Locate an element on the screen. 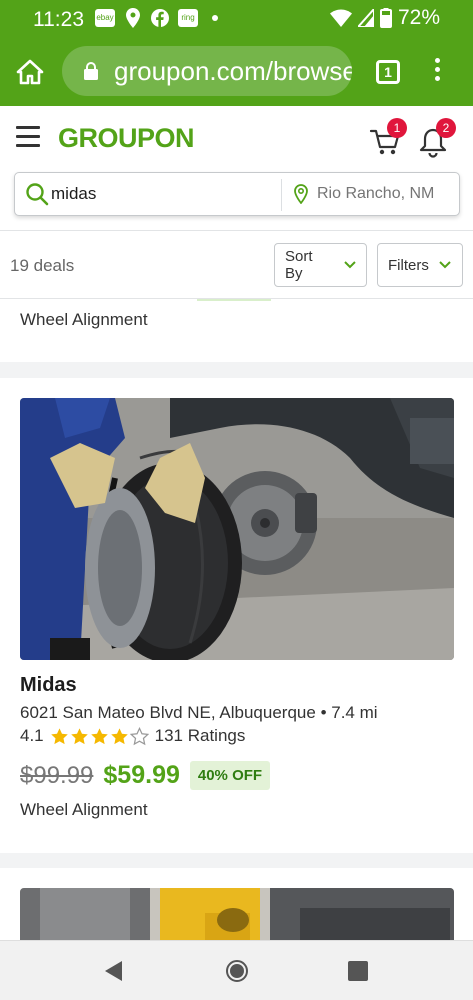  previous-deal-card: Wheel Alignment is located at coordinates (236, 330).